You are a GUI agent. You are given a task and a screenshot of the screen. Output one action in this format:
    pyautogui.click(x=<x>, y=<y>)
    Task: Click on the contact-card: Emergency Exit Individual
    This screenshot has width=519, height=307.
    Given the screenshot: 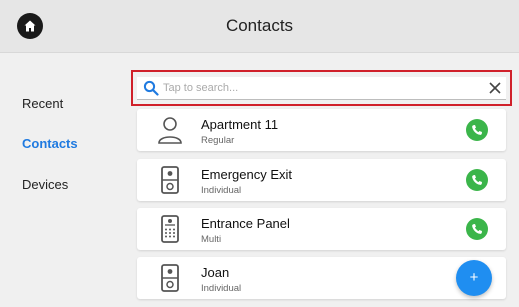 What is the action you would take?
    pyautogui.click(x=321, y=180)
    